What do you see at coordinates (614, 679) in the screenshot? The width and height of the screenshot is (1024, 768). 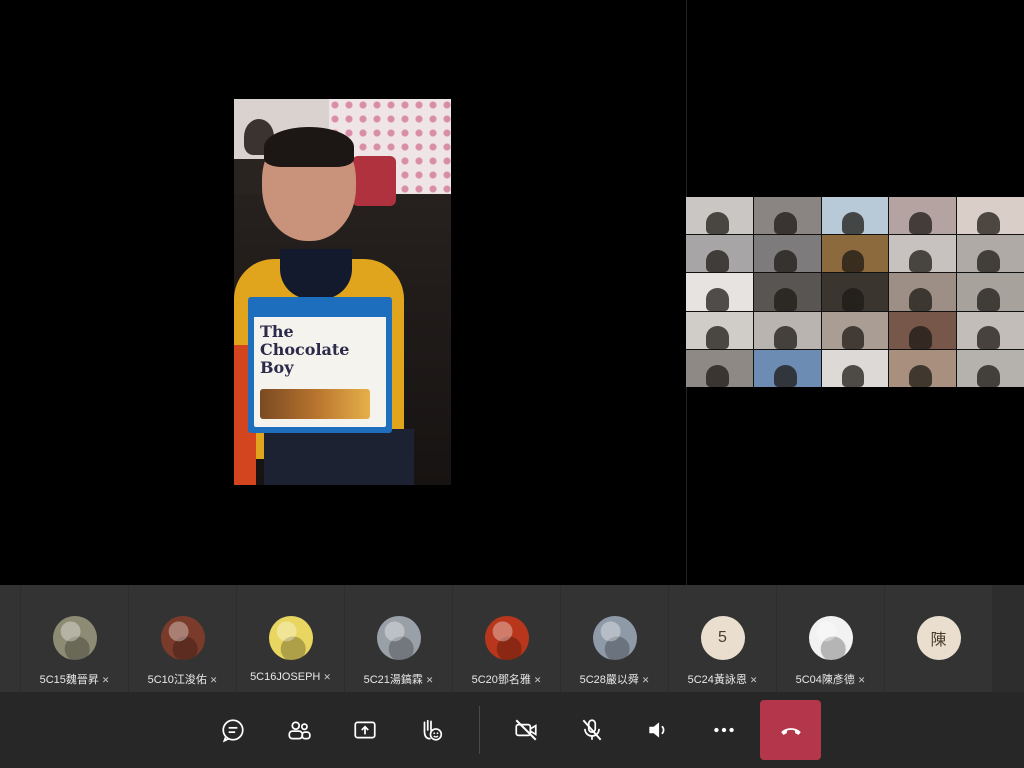 I see `participant-name: 5C28嚴以舜 ✕` at bounding box center [614, 679].